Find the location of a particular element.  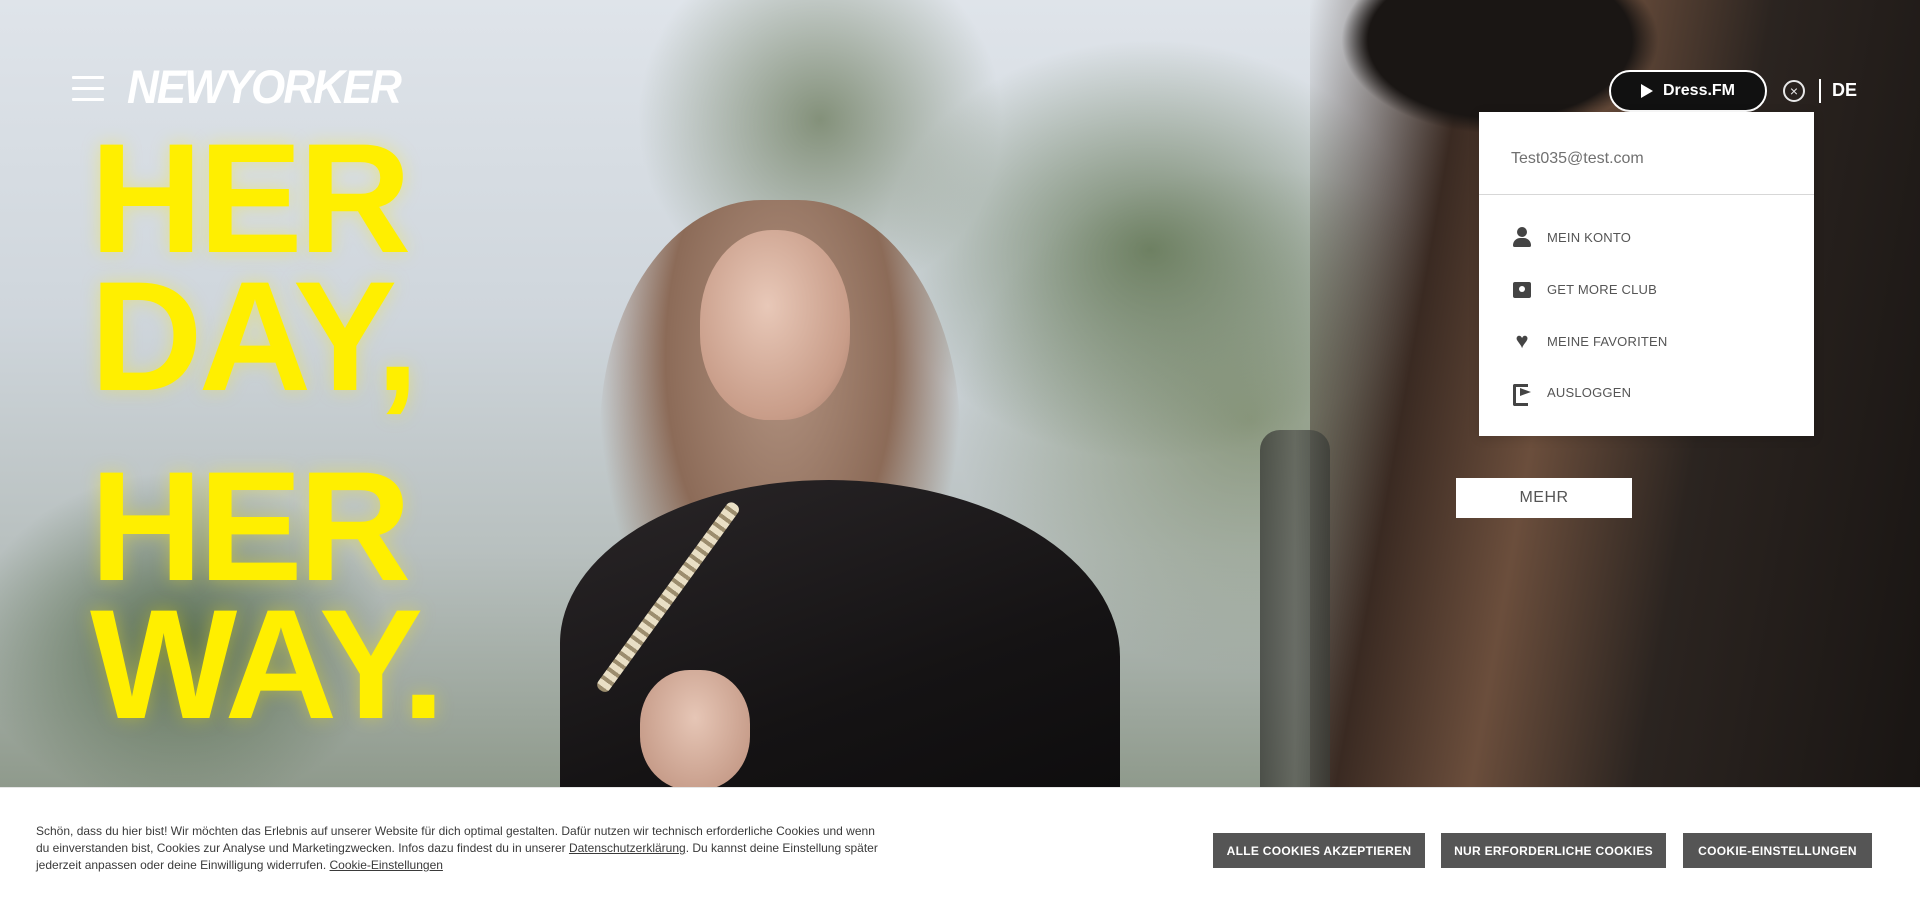

club-card-icon is located at coordinates (1522, 289).